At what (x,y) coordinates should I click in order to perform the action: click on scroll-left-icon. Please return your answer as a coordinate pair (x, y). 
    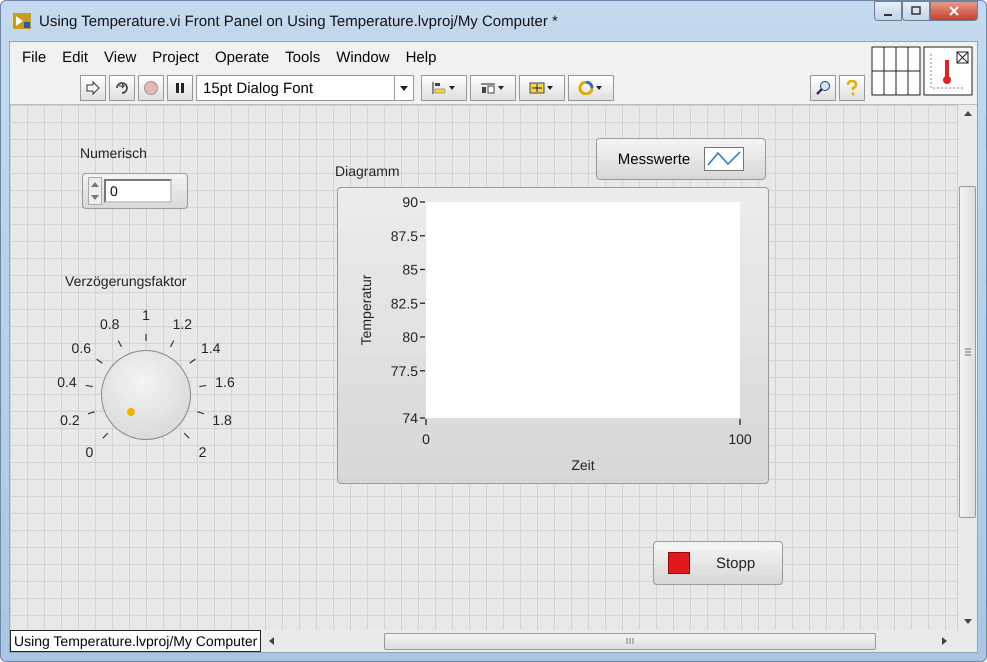
    Looking at the image, I should click on (271, 641).